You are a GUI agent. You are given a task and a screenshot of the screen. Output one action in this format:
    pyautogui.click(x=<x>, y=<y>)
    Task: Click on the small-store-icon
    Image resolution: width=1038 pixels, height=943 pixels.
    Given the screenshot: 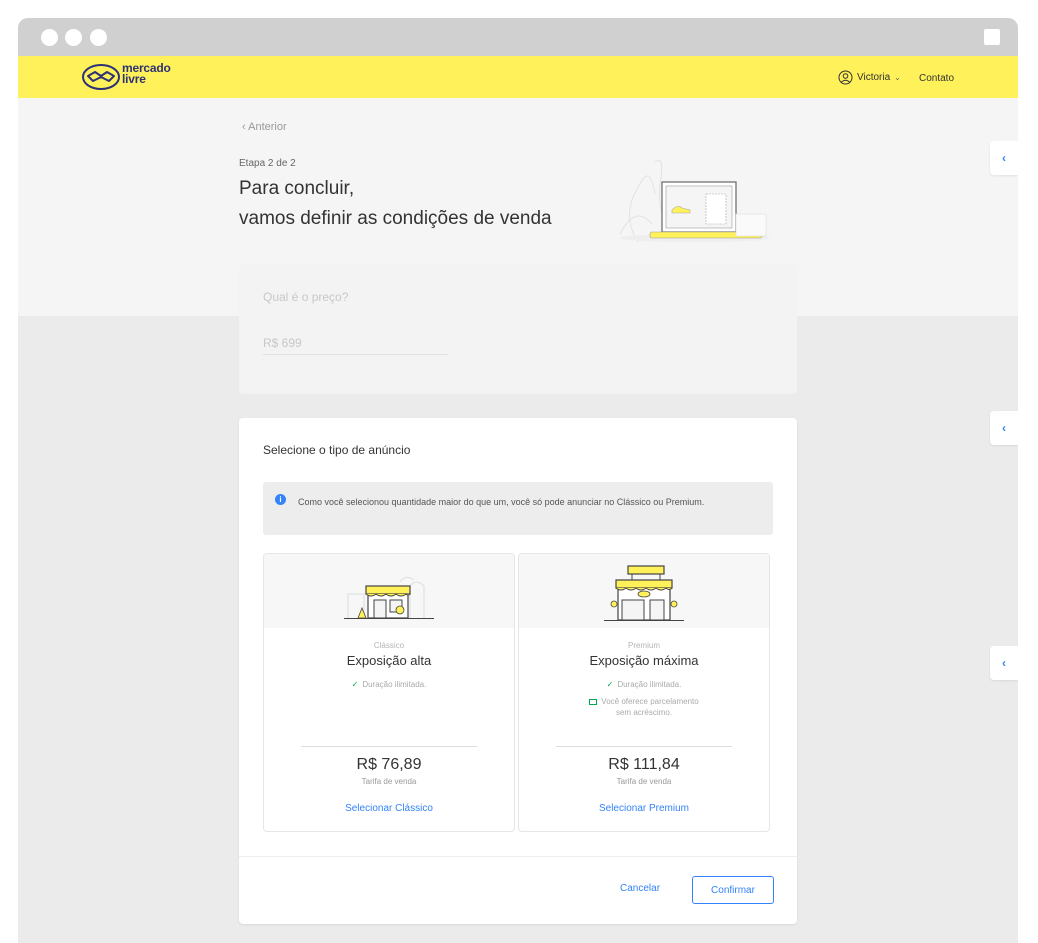 What is the action you would take?
    pyautogui.click(x=389, y=597)
    